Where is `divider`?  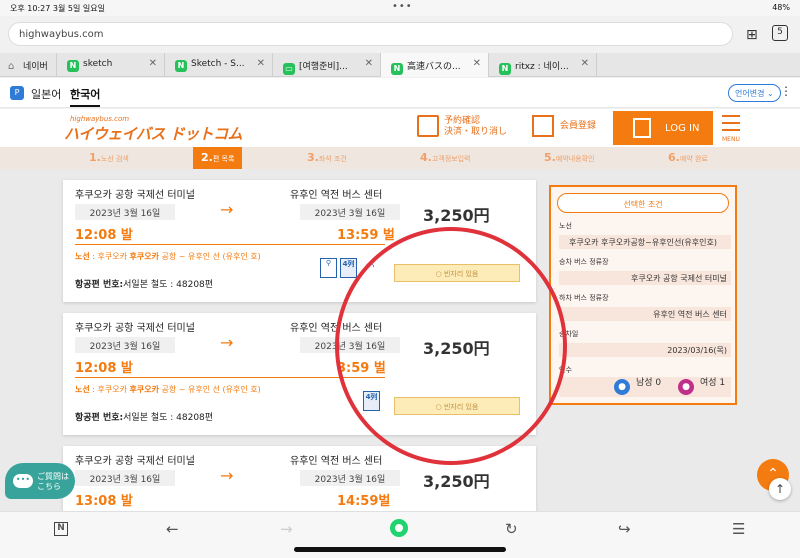
divider is located at coordinates (230, 244).